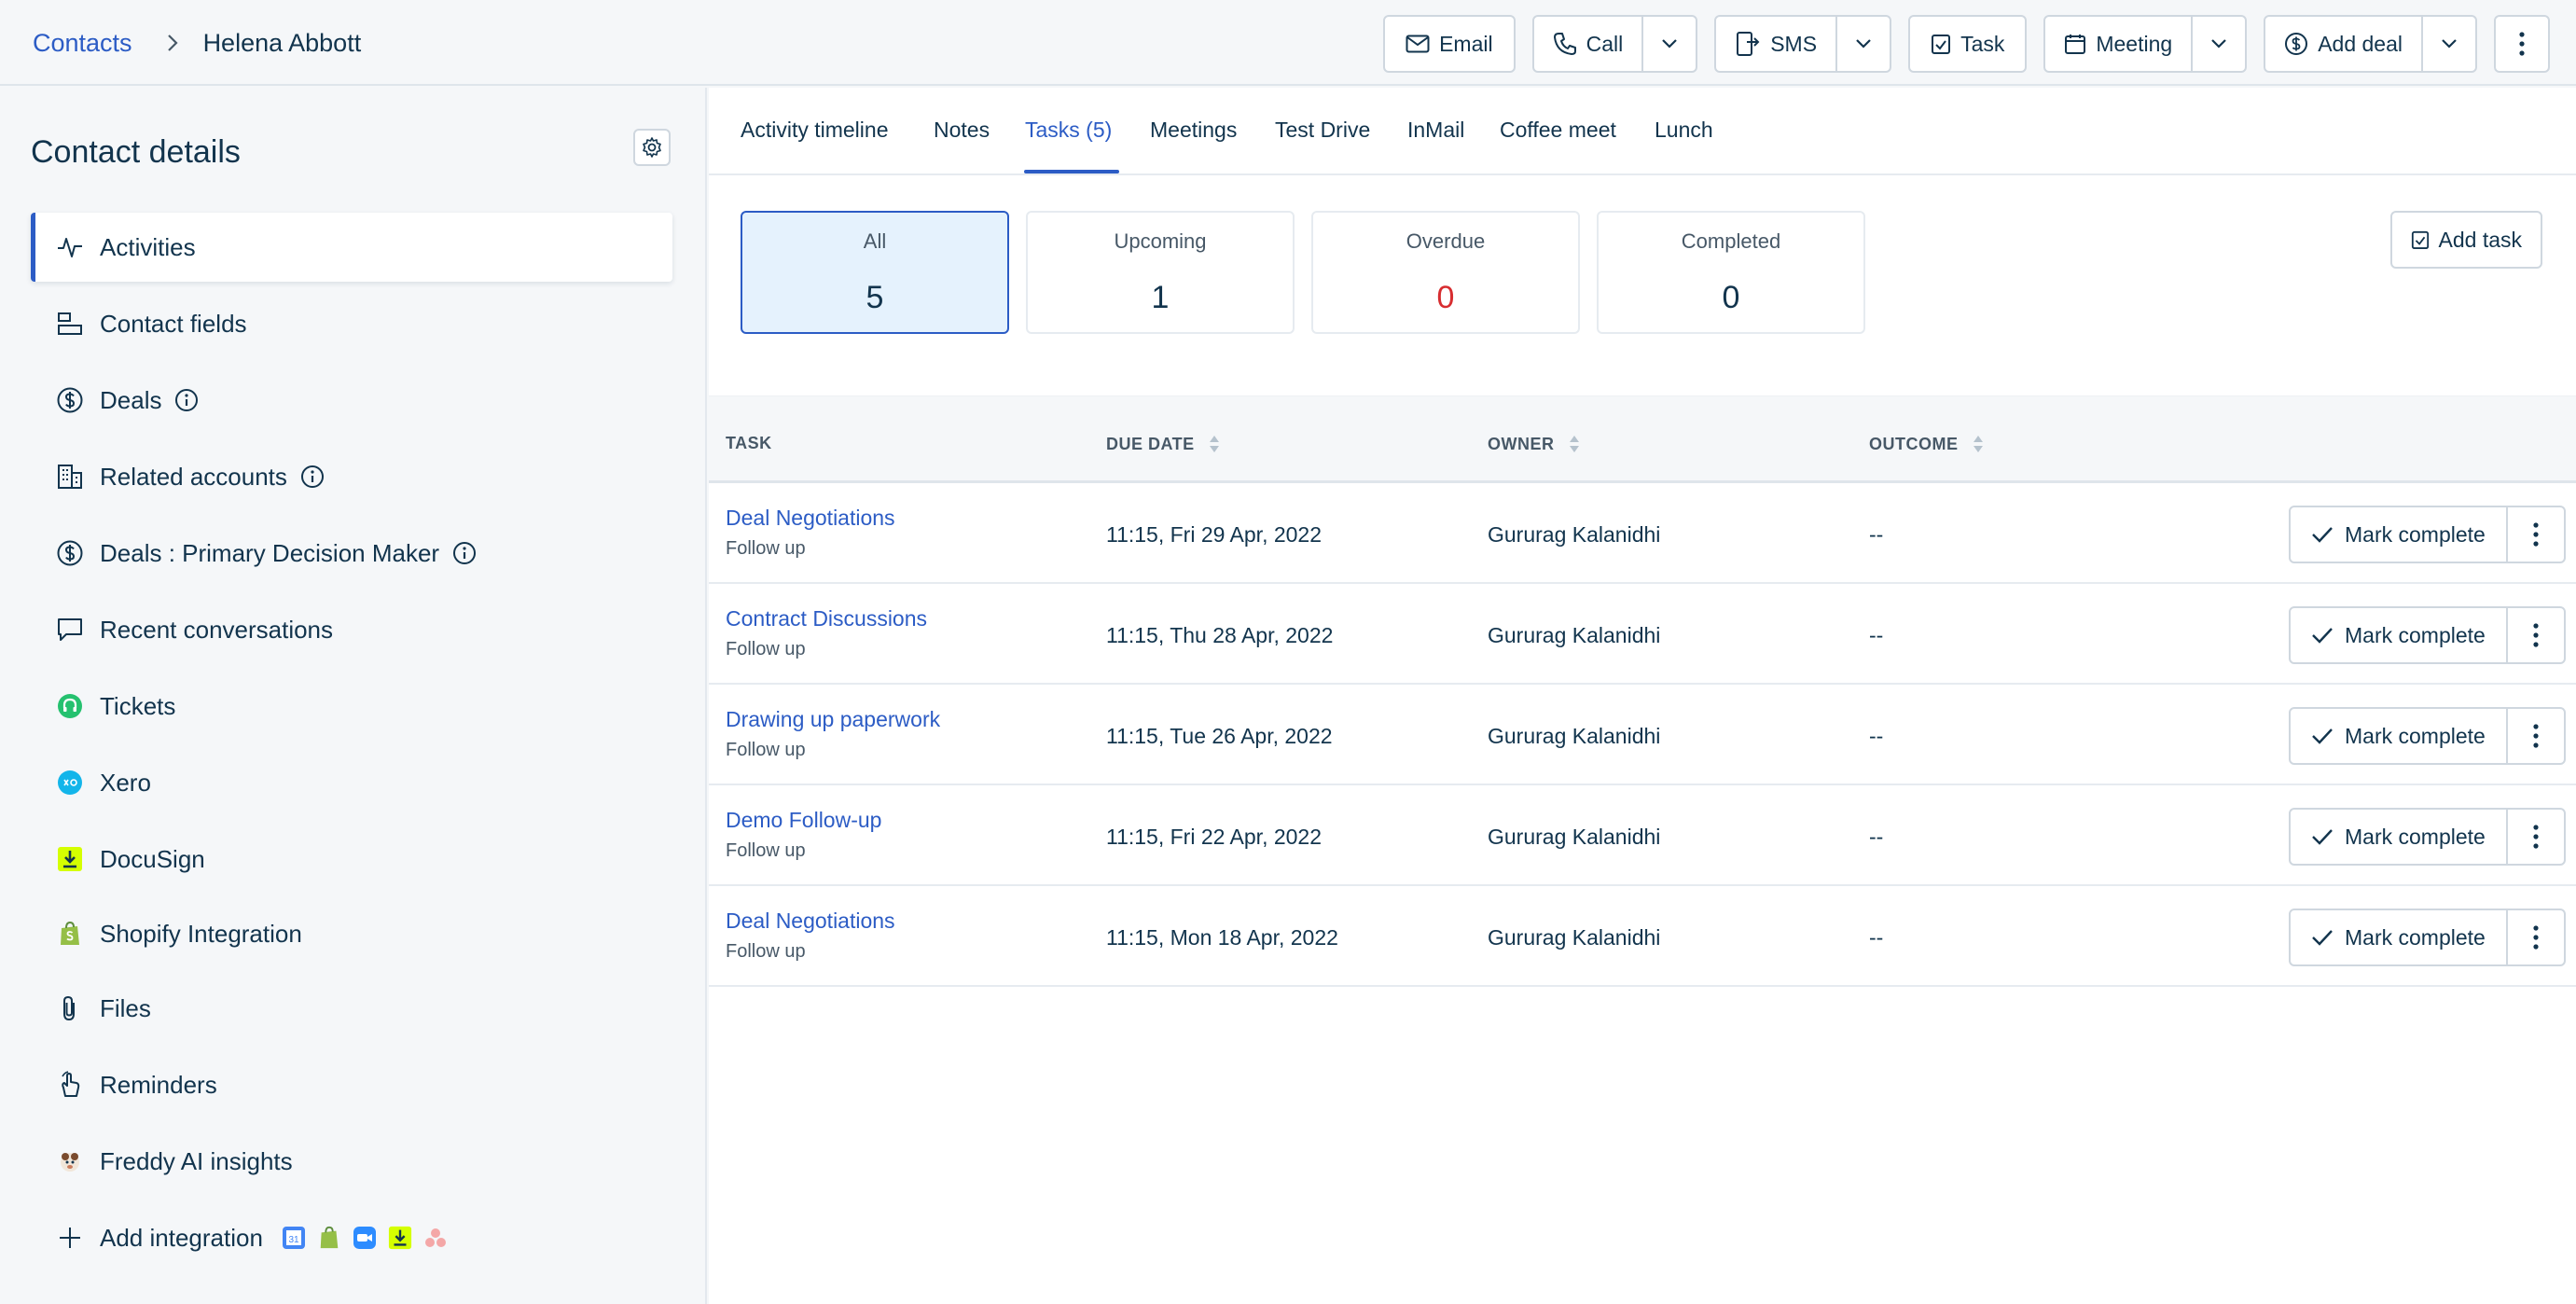 The image size is (2576, 1304). Describe the element at coordinates (2343, 44) in the screenshot. I see `add-deal-button: Add deal` at that location.